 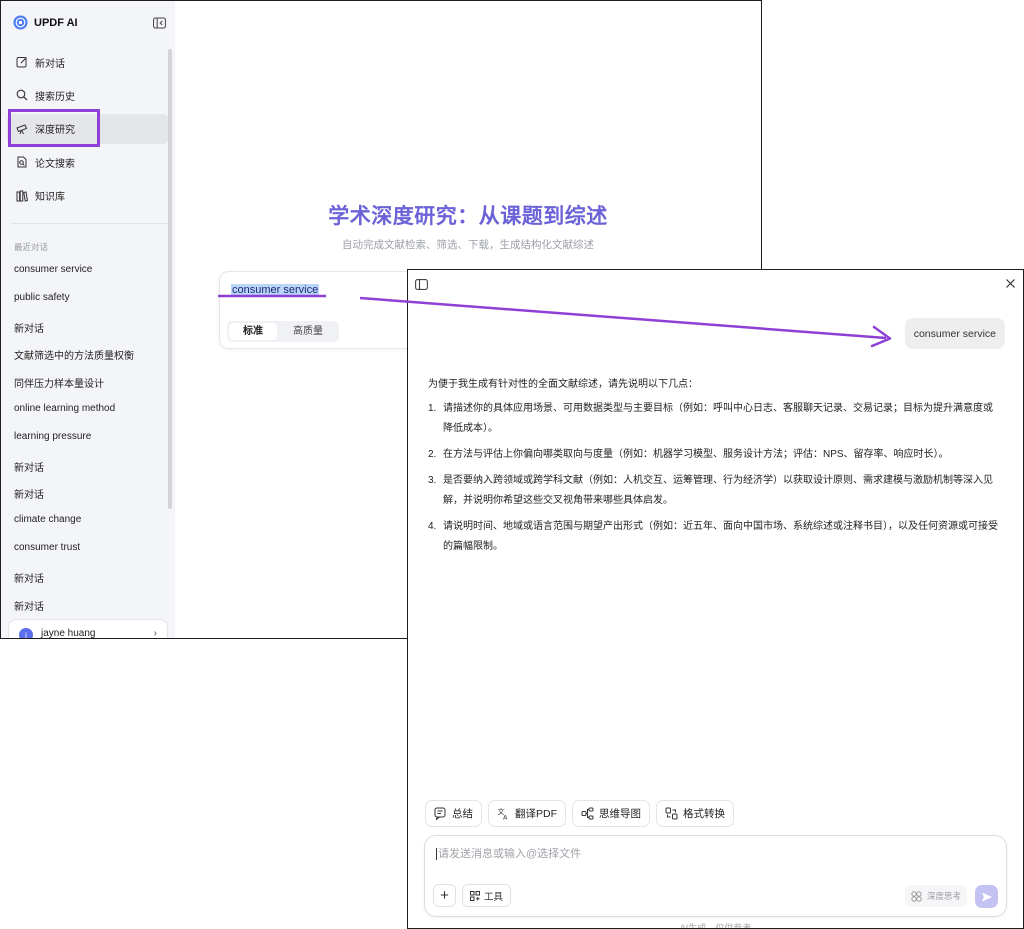 I want to click on recent-chat-item: online learning method, so click(x=89, y=417).